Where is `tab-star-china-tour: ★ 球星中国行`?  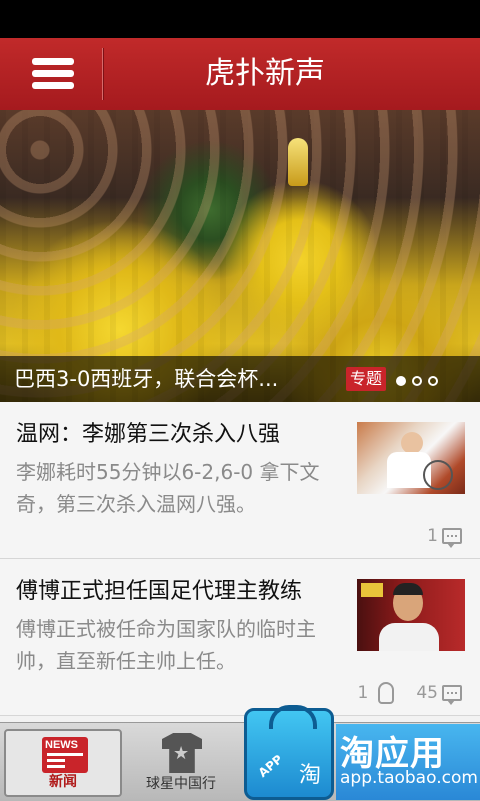
tab-star-china-tour: ★ 球星中国行 is located at coordinates (181, 763).